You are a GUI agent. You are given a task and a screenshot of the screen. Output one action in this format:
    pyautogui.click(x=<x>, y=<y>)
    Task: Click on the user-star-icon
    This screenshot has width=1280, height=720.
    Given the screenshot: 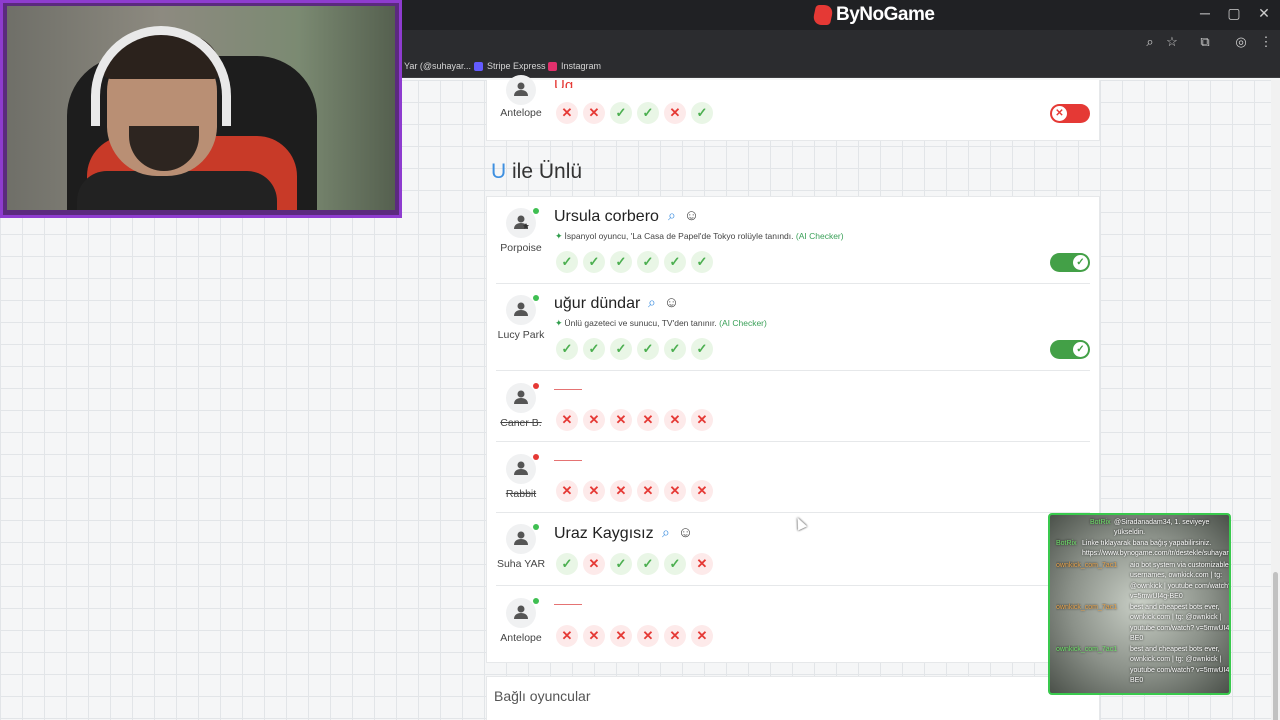 What is the action you would take?
    pyautogui.click(x=521, y=222)
    